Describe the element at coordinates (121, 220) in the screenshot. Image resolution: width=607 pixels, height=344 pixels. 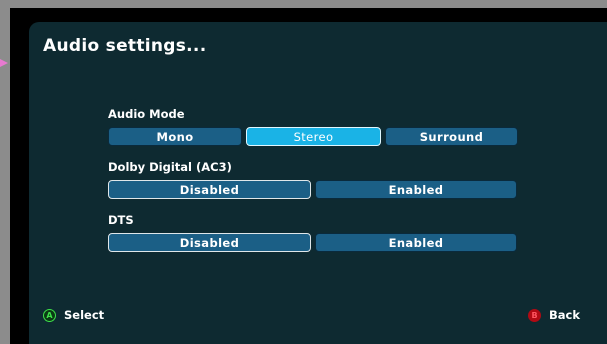
I see `dts-label: DTS` at that location.